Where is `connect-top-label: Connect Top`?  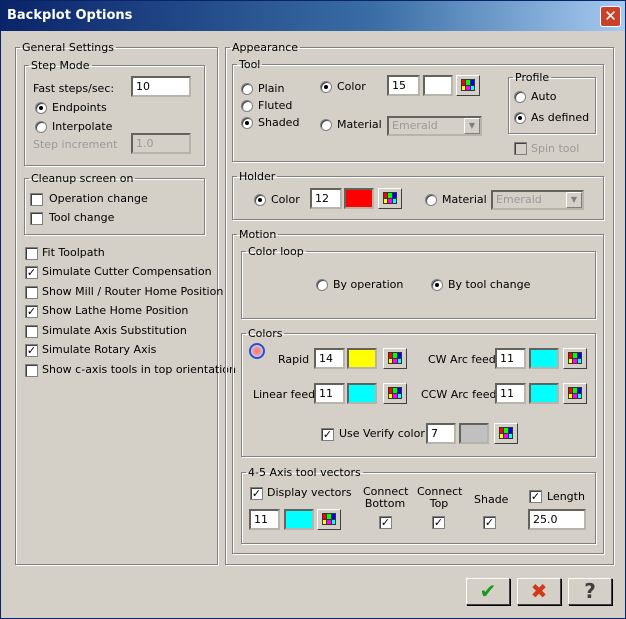 connect-top-label: Connect Top is located at coordinates (439, 498).